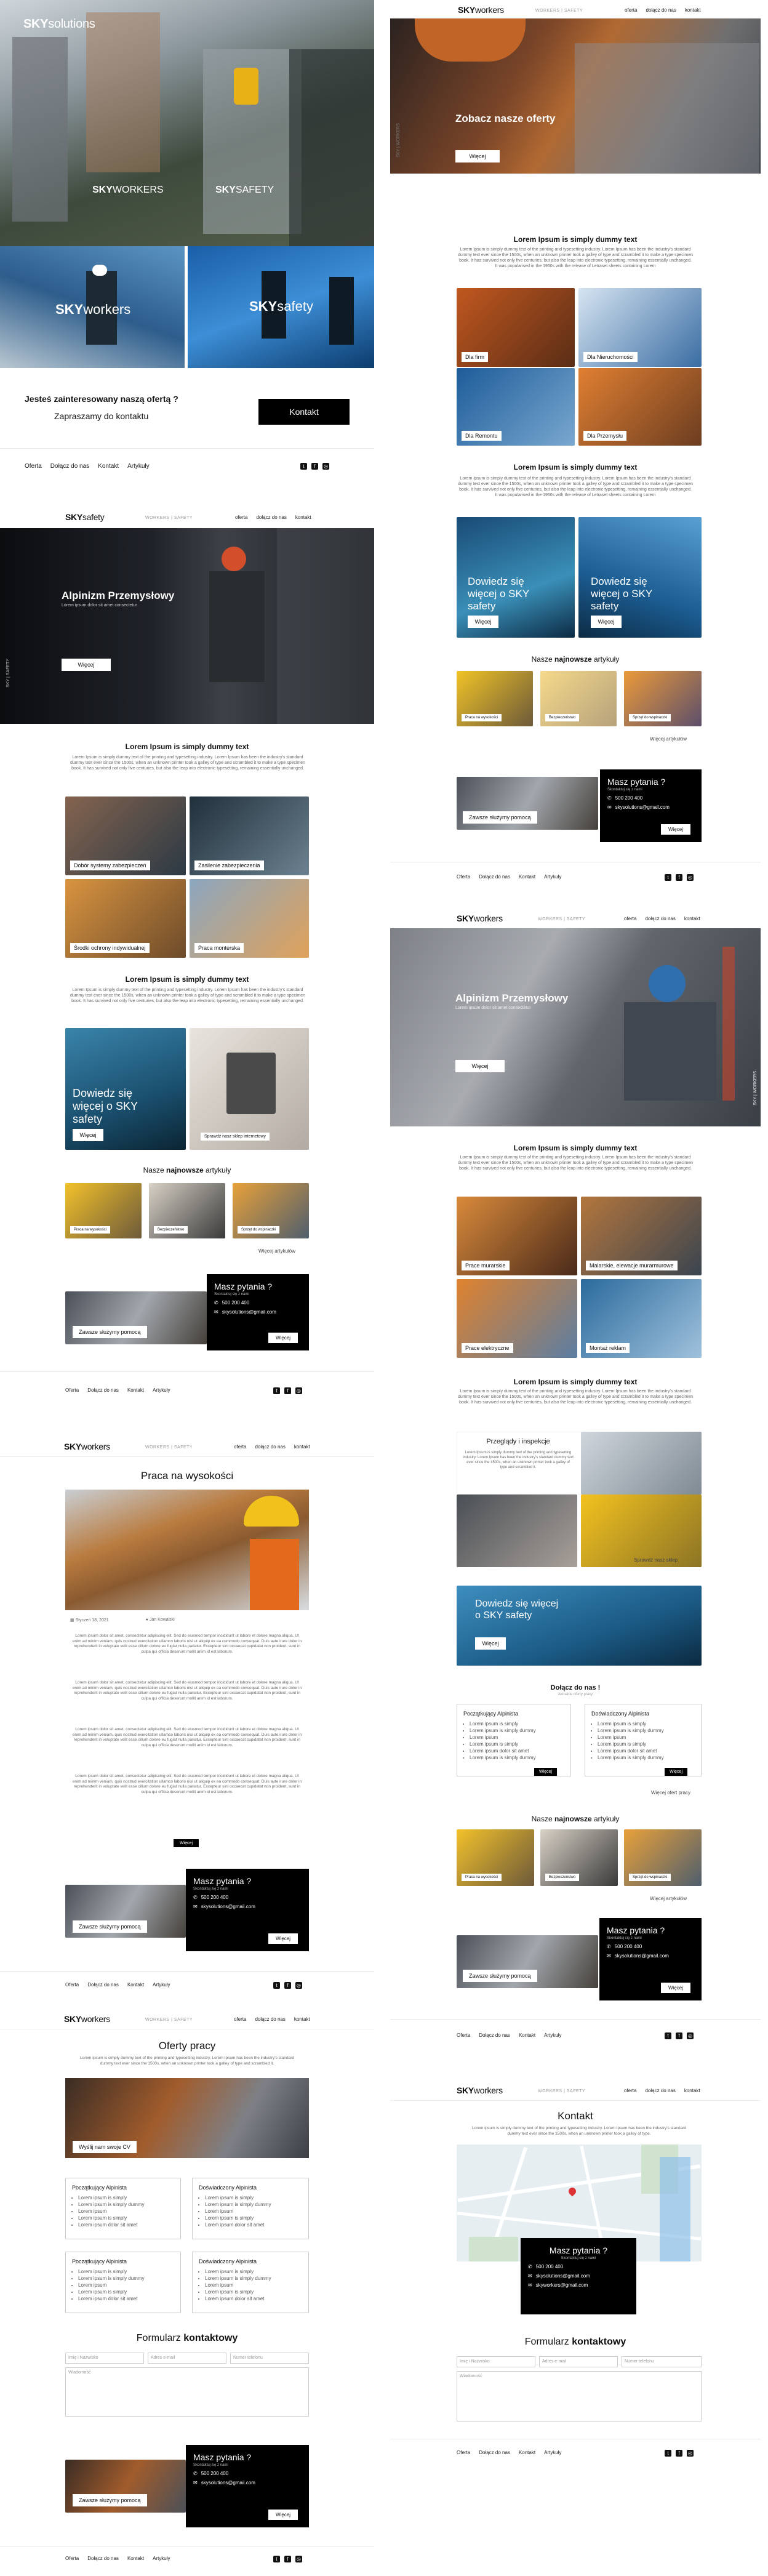  Describe the element at coordinates (281, 307) in the screenshot. I see `p1-image-safety: SKYsafety` at that location.